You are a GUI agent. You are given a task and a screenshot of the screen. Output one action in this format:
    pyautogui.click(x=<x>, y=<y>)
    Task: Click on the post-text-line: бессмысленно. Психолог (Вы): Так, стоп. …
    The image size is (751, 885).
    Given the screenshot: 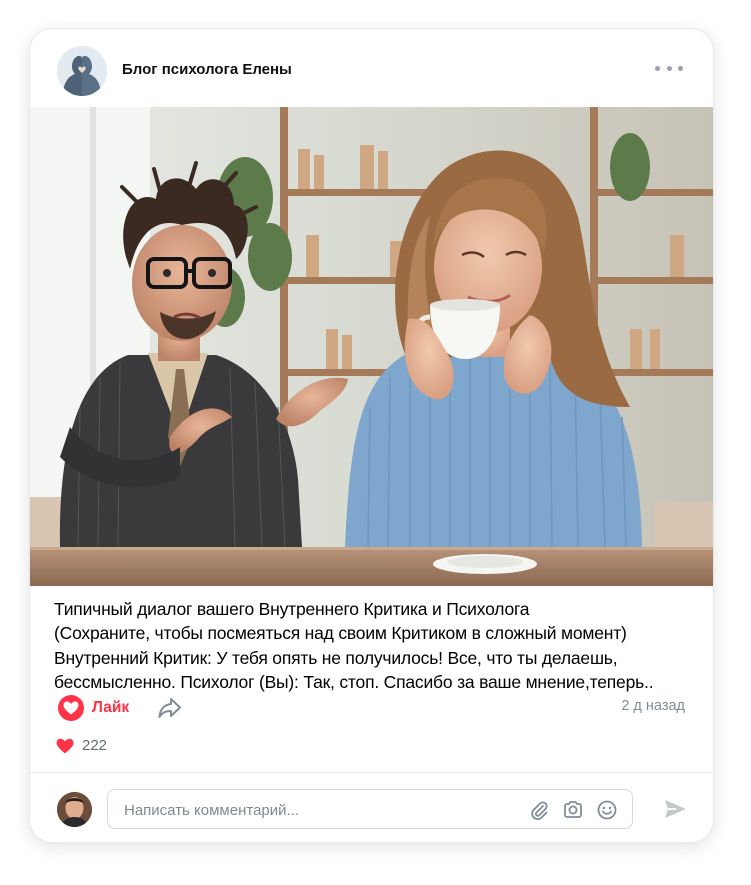 What is the action you would take?
    pyautogui.click(x=374, y=682)
    